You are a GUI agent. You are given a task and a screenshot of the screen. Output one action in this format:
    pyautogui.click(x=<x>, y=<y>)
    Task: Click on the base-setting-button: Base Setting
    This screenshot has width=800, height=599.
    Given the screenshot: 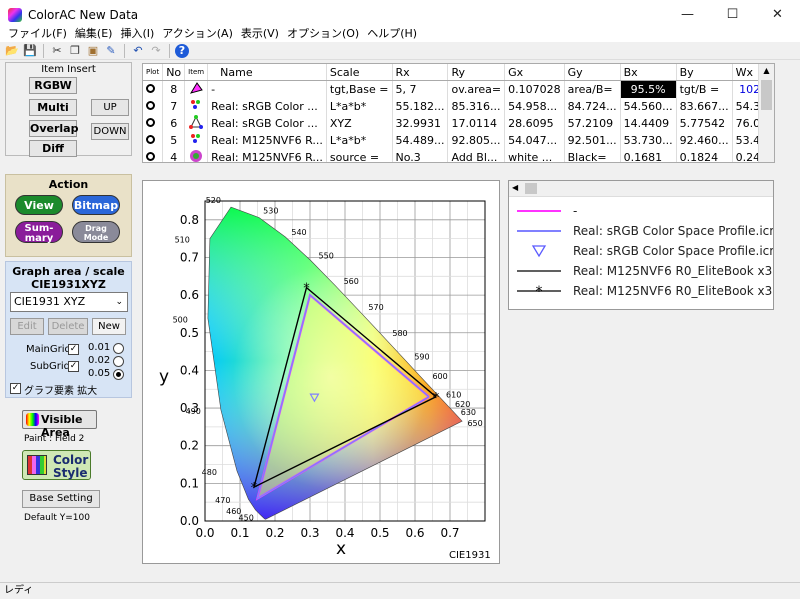 What is the action you would take?
    pyautogui.click(x=61, y=499)
    